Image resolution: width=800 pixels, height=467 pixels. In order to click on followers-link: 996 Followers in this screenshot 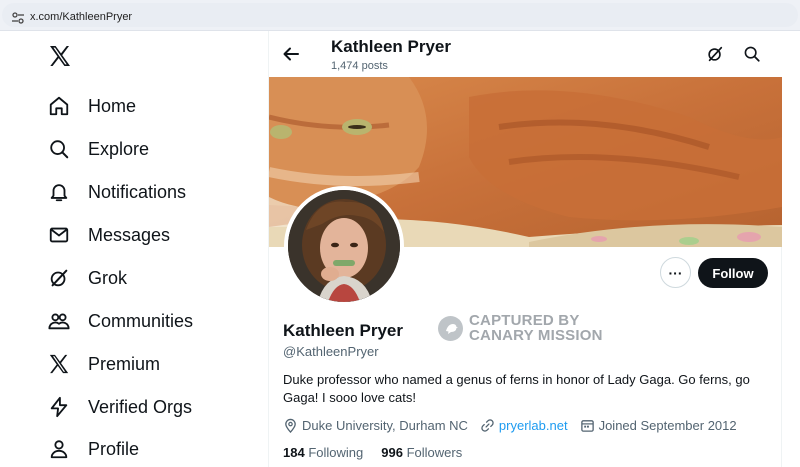, I will do `click(421, 452)`.